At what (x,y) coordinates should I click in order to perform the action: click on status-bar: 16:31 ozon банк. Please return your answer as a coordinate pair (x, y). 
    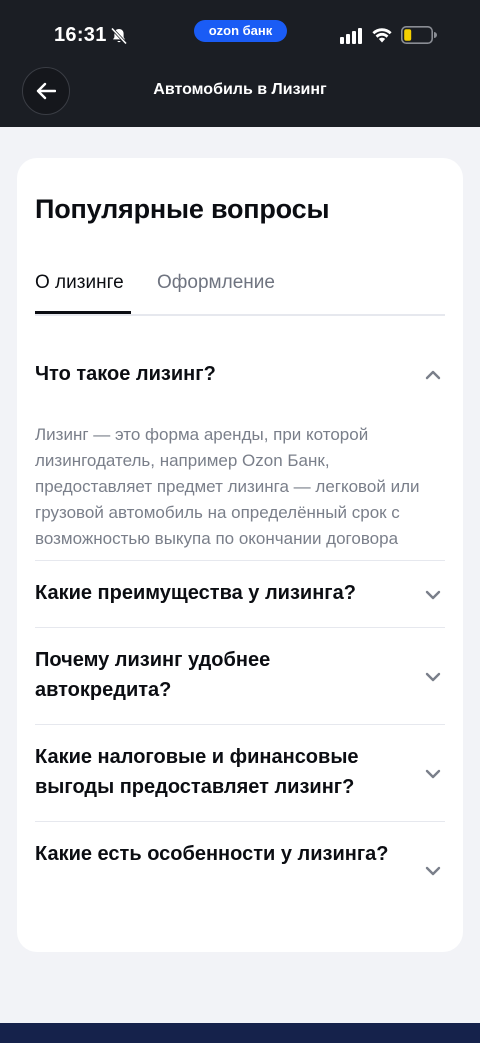
    Looking at the image, I should click on (240, 35).